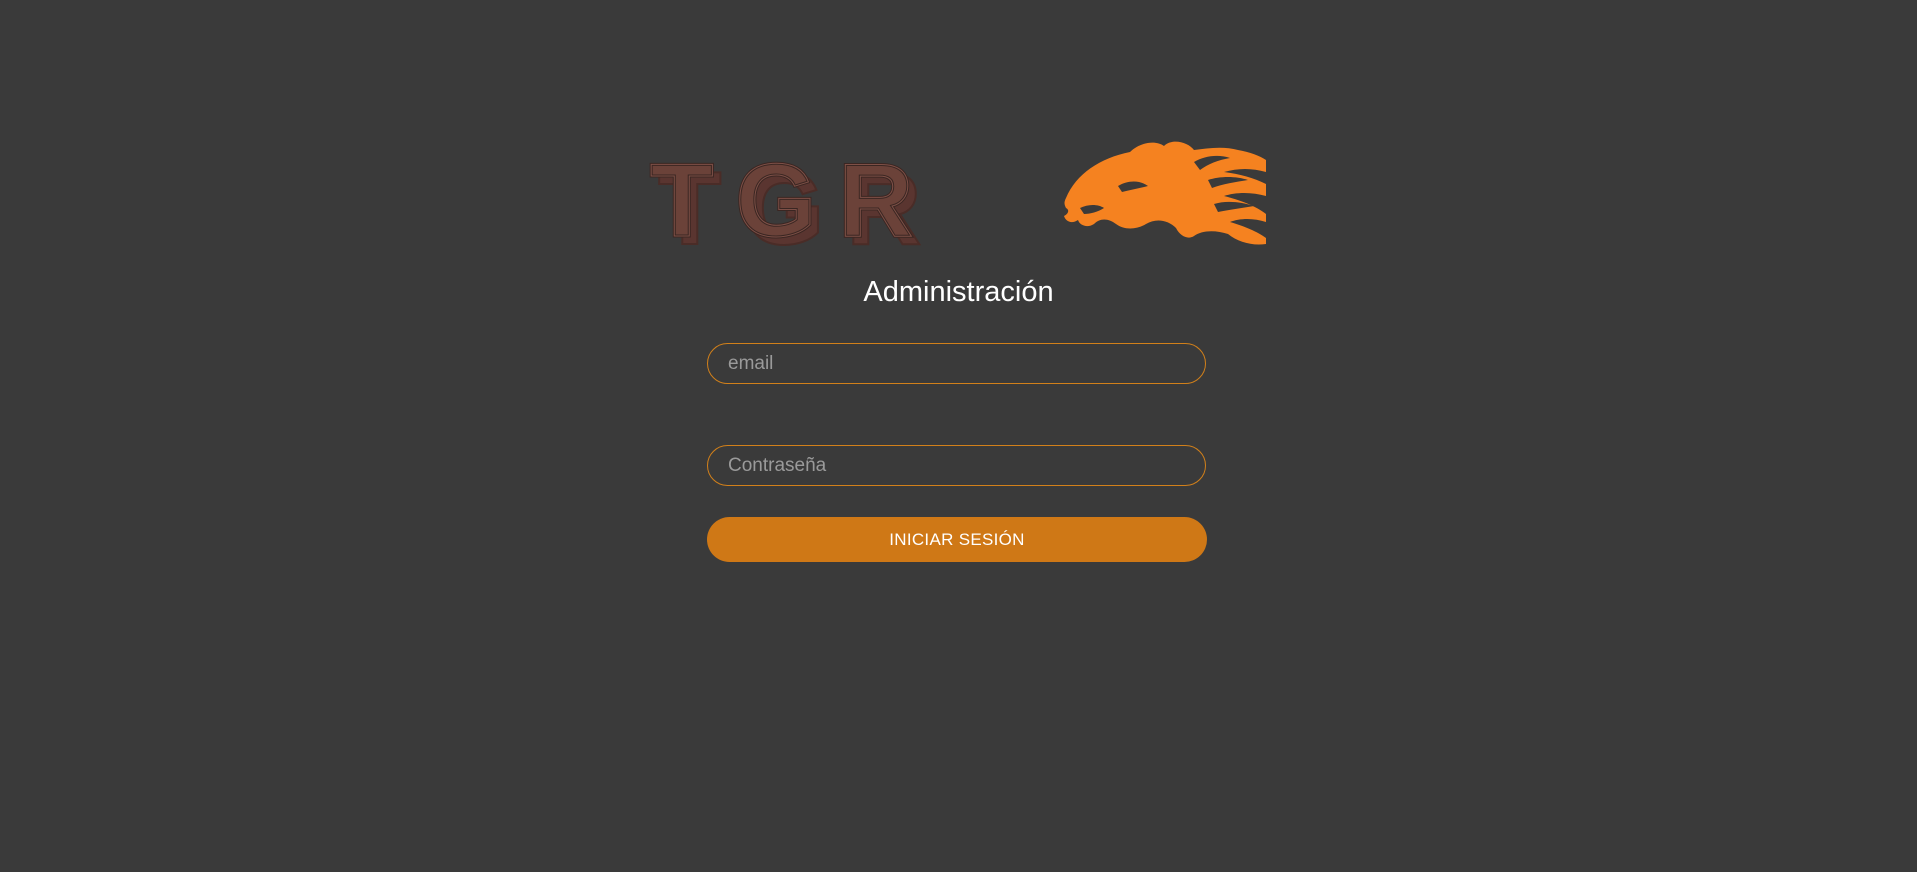 The height and width of the screenshot is (872, 1917). Describe the element at coordinates (1165, 193) in the screenshot. I see `flaming-jaguar-icon` at that location.